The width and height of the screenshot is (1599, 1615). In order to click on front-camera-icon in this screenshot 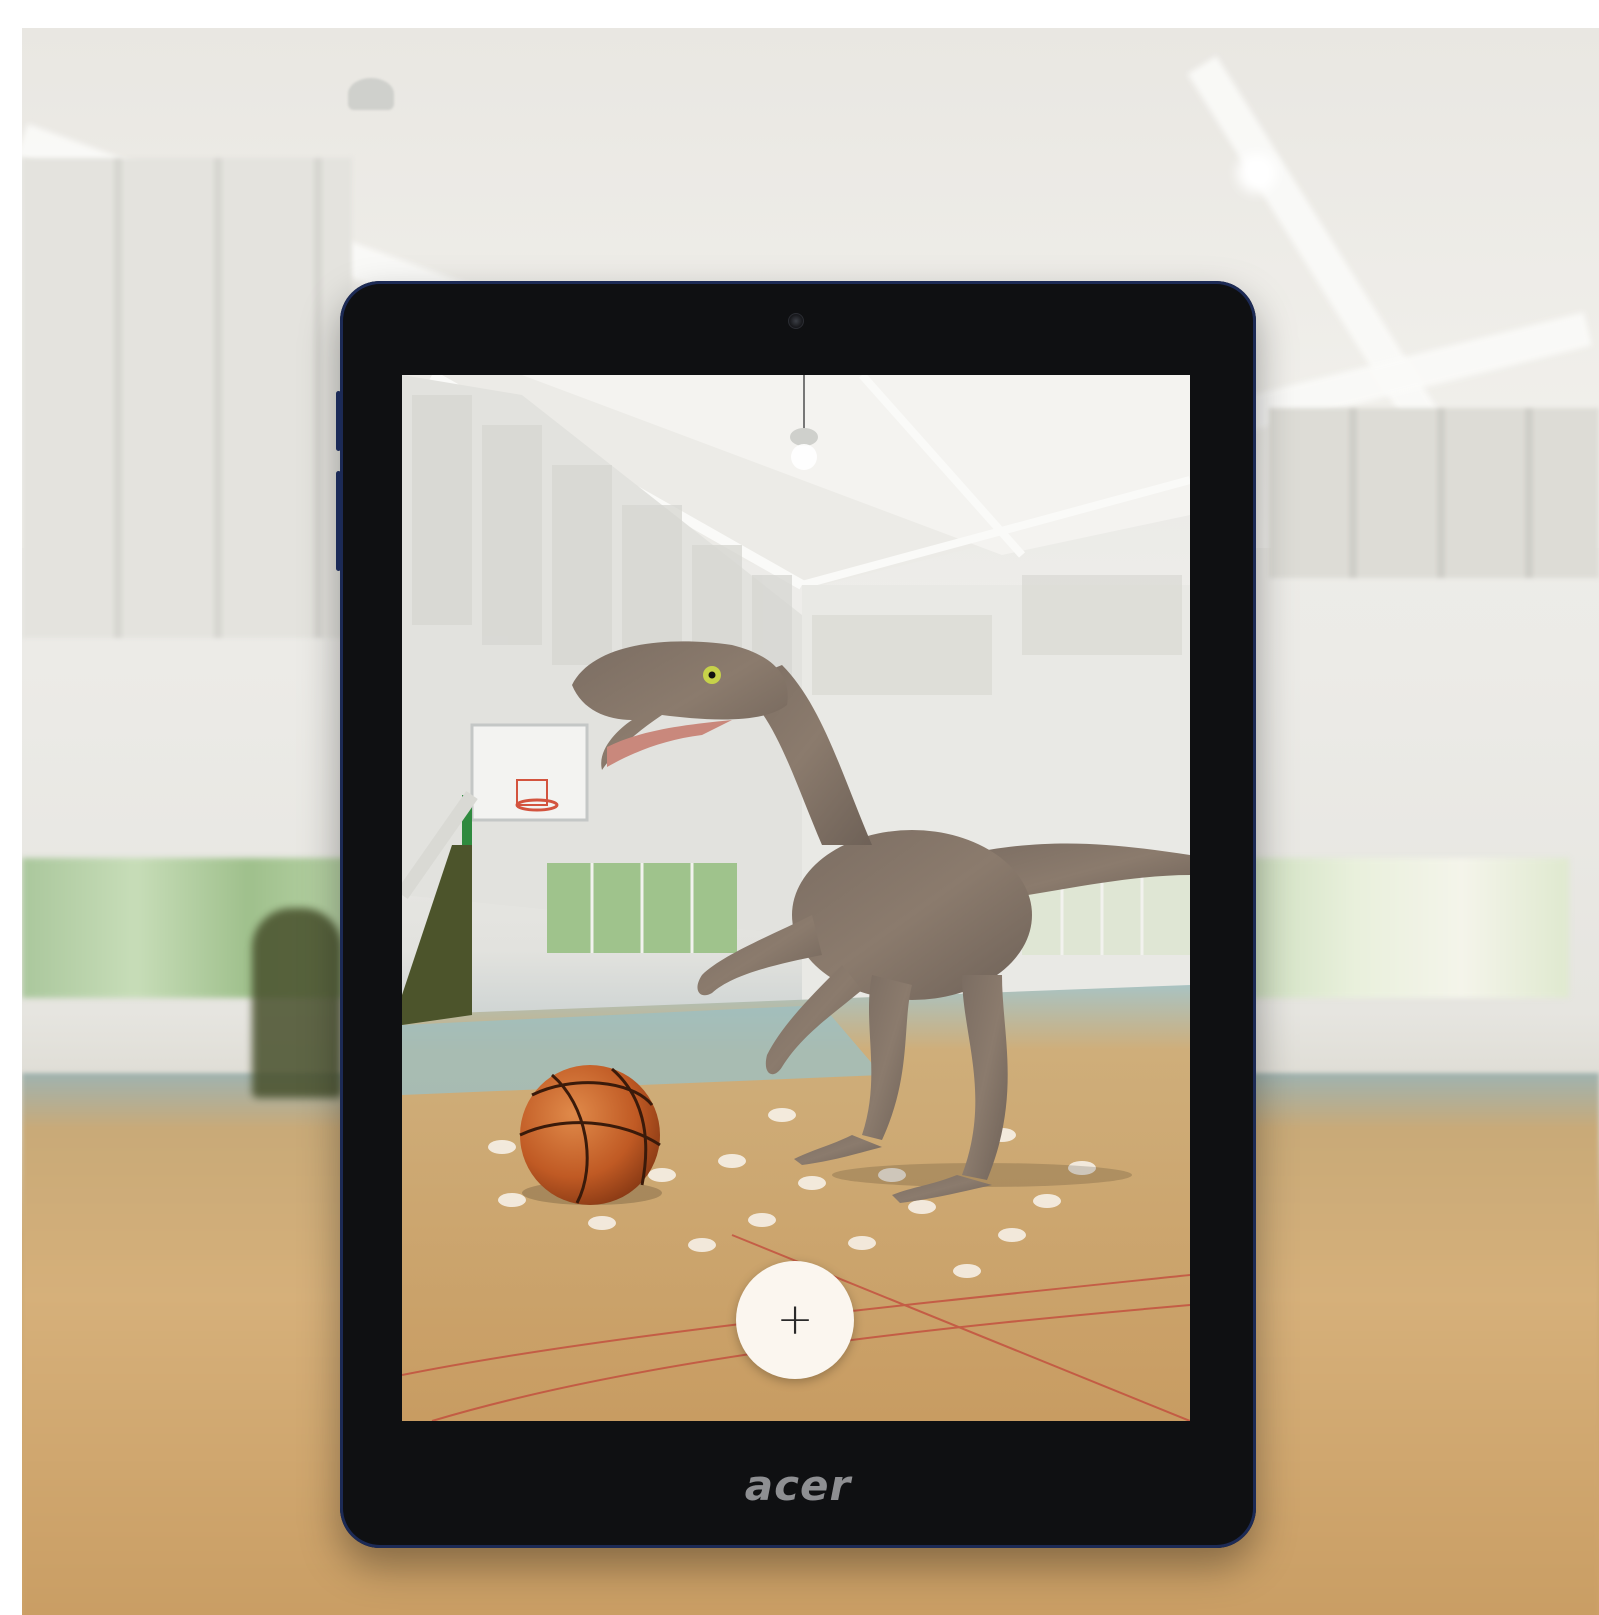, I will do `click(796, 321)`.